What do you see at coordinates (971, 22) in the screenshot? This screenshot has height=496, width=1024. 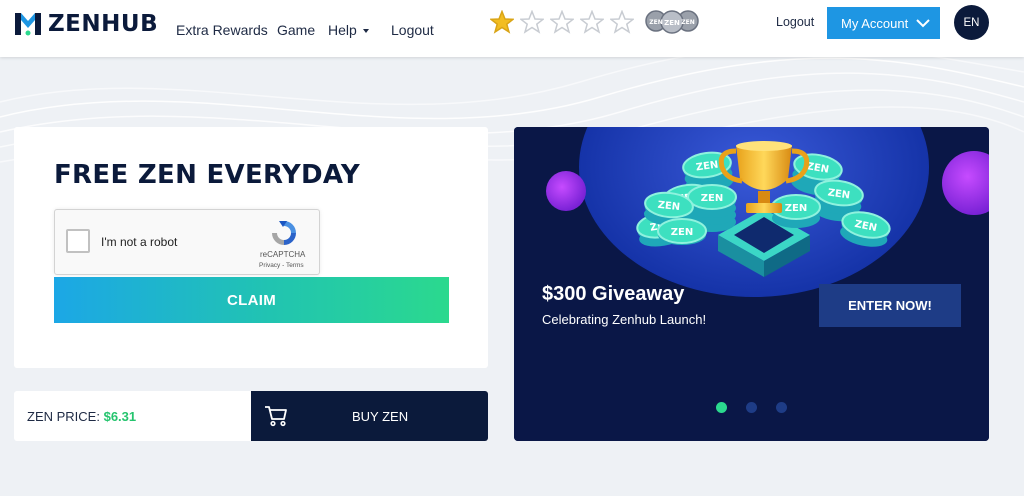 I see `language-selector: EN` at bounding box center [971, 22].